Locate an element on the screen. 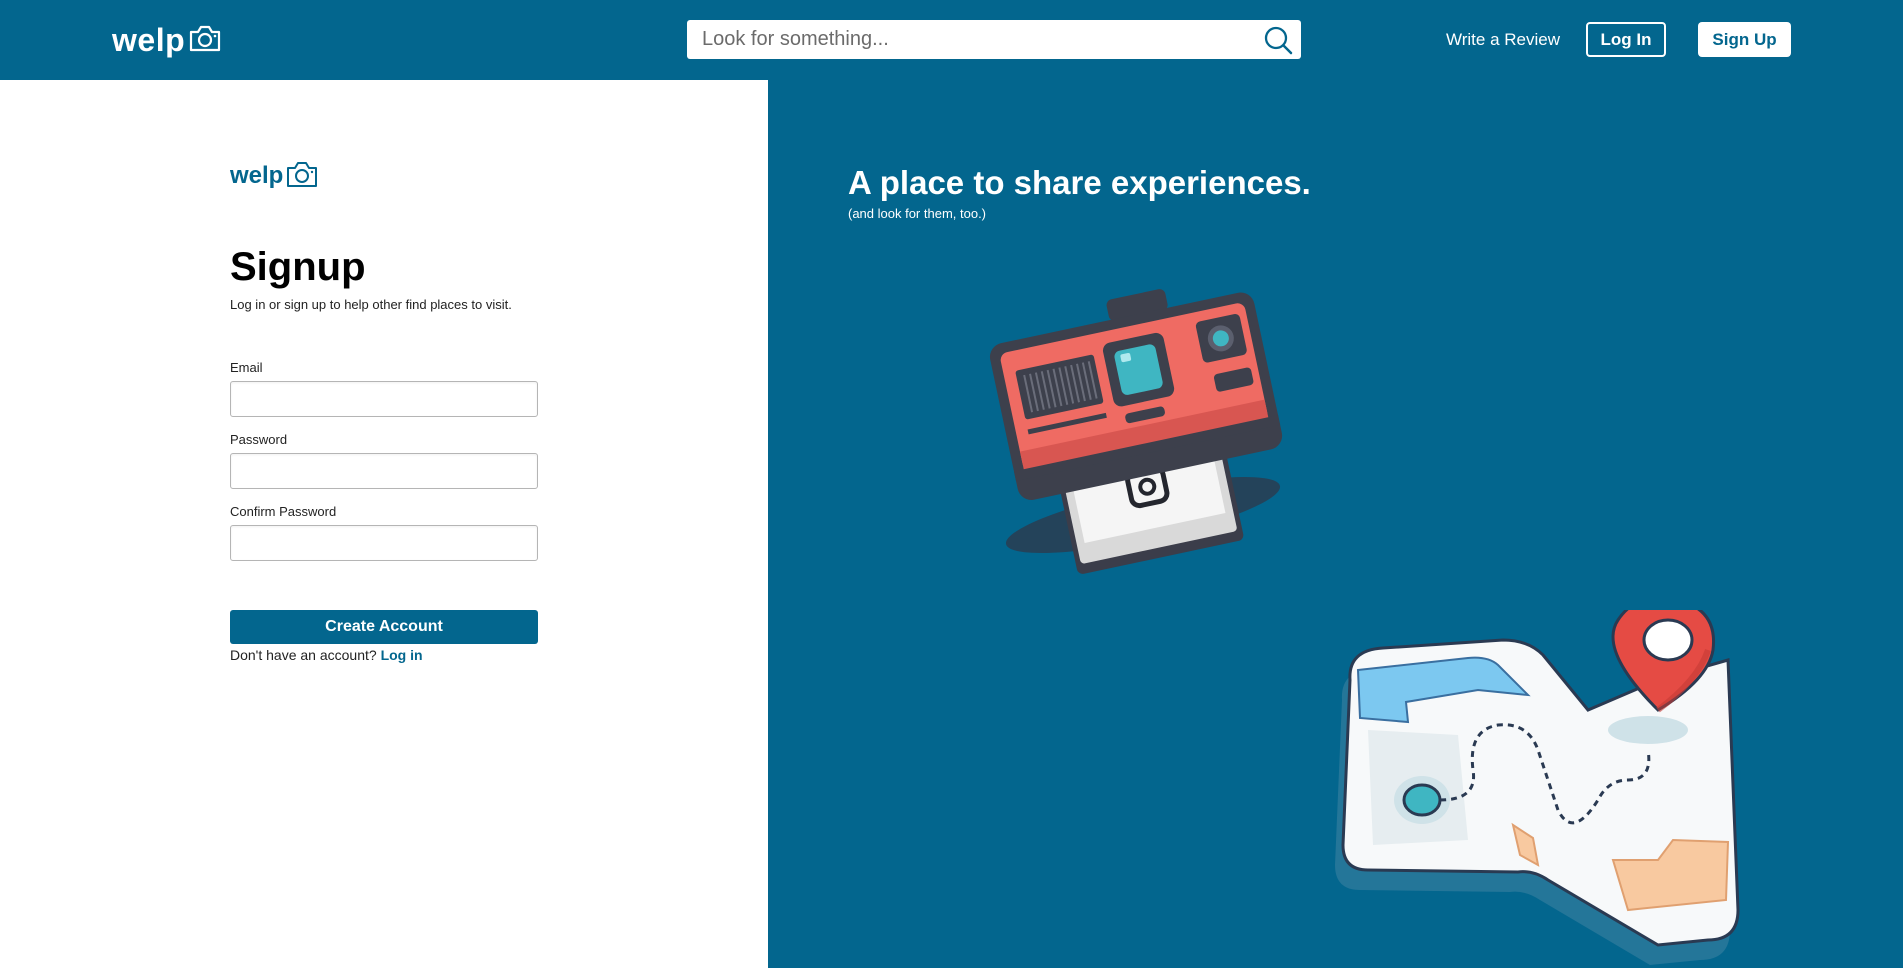  email-field is located at coordinates (384, 399).